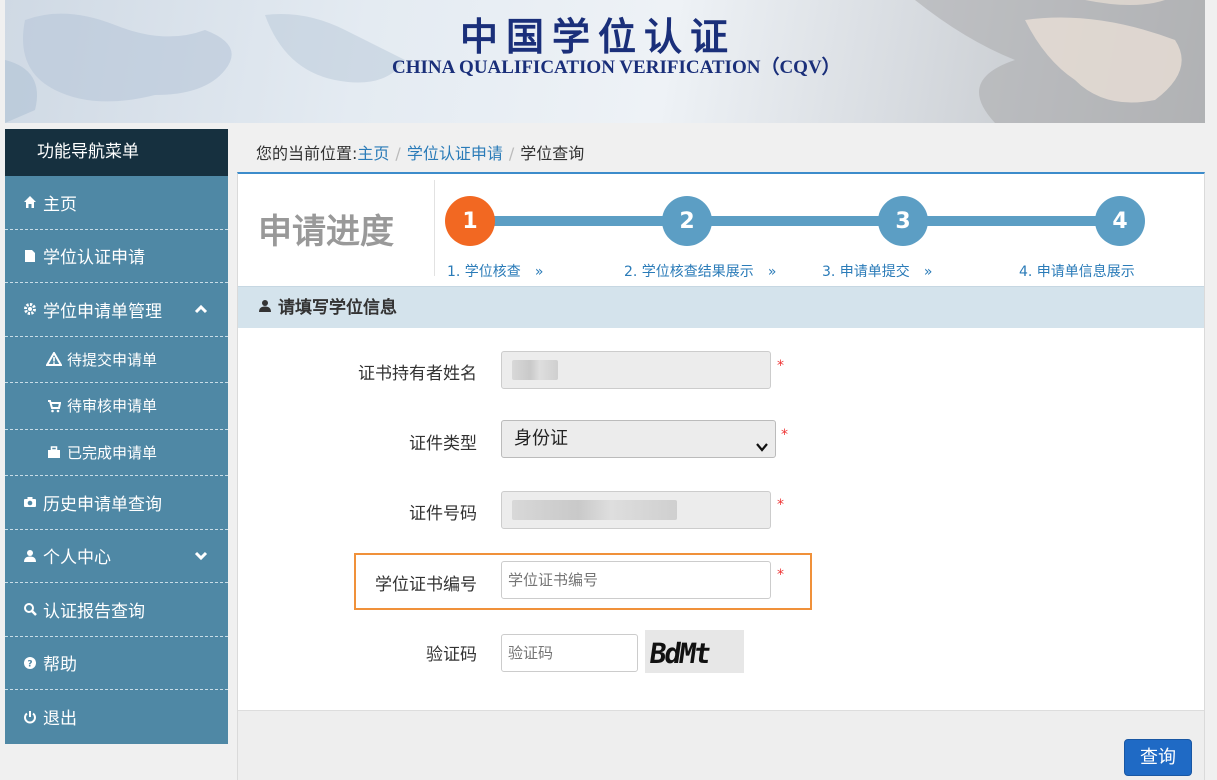 This screenshot has width=1217, height=780. I want to click on form-section-header: 请填写学位信息, so click(721, 307).